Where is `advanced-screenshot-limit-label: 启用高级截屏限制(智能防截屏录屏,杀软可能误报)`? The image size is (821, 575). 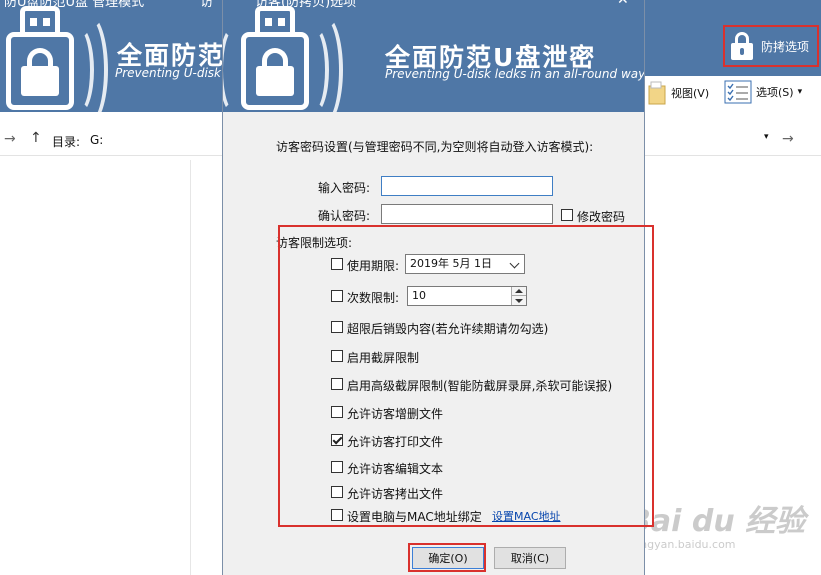
advanced-screenshot-limit-label: 启用高级截屏限制(智能防截屏录屏,杀软可能误报) is located at coordinates (480, 386).